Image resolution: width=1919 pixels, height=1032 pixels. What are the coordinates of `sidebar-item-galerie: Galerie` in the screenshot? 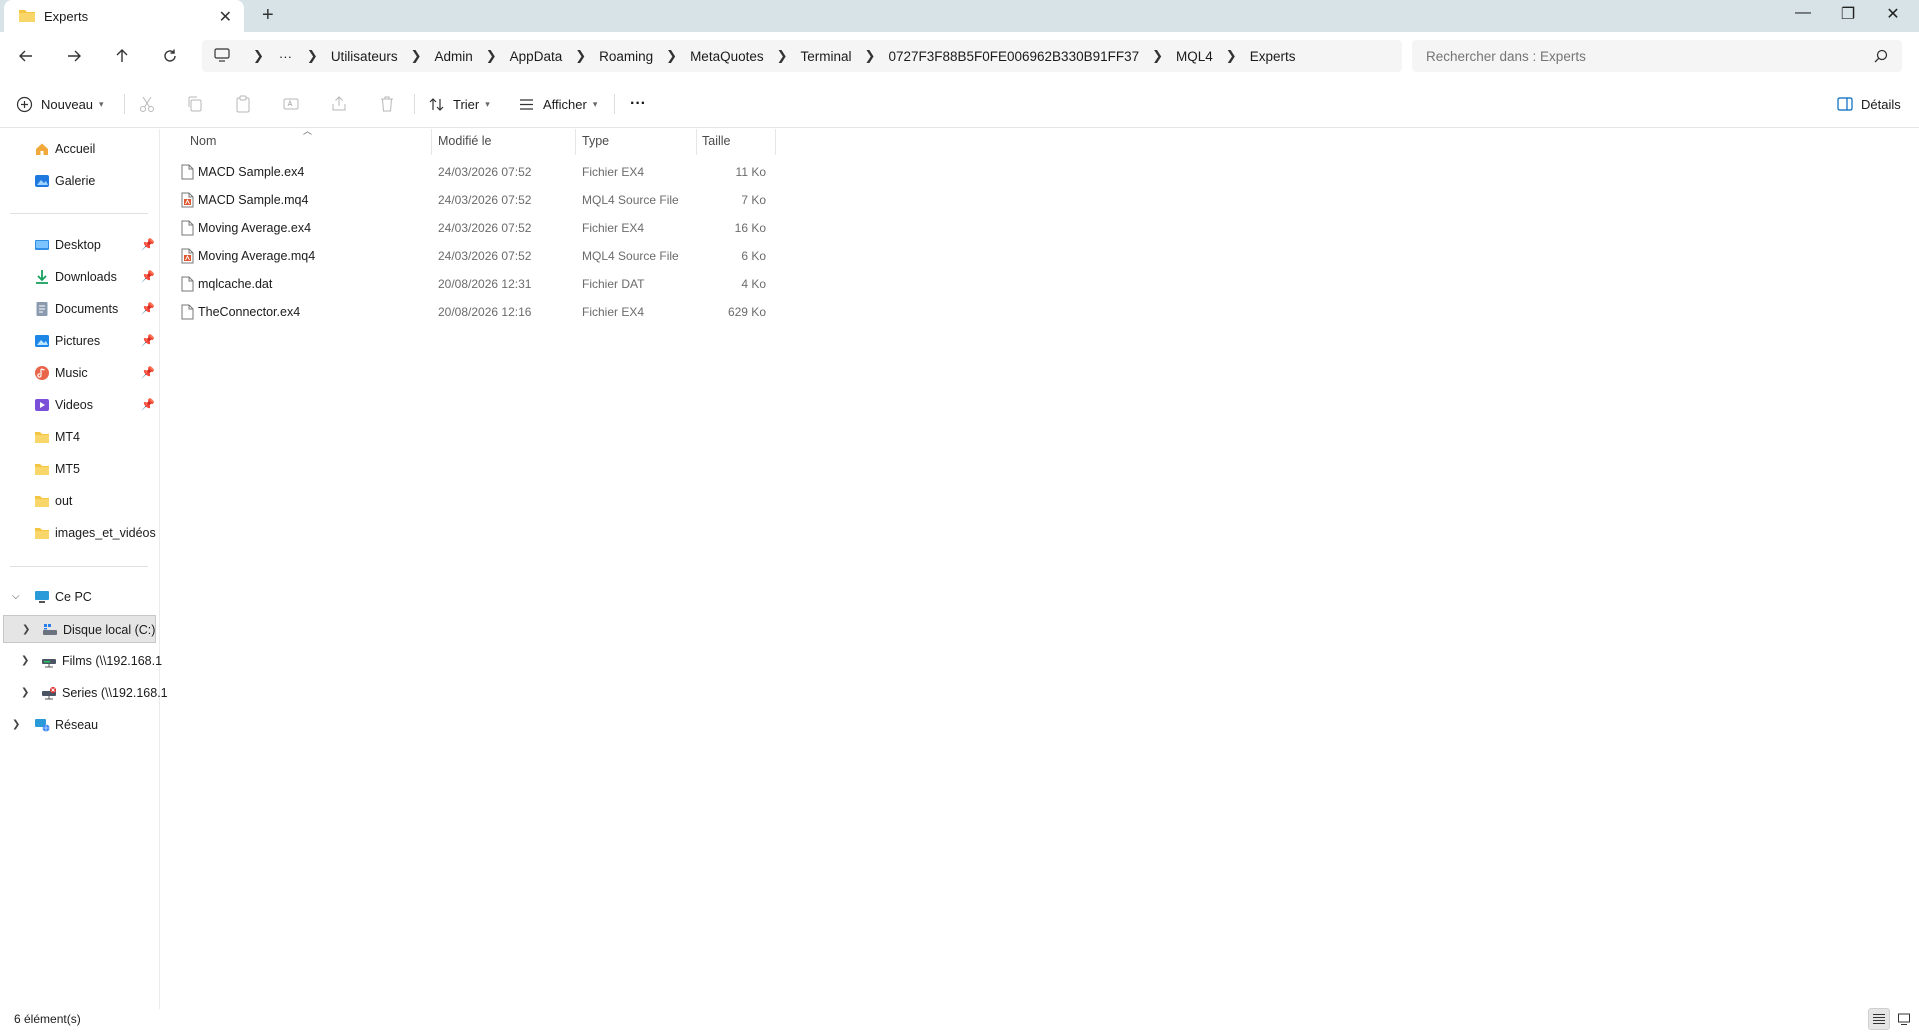 It's located at (79, 181).